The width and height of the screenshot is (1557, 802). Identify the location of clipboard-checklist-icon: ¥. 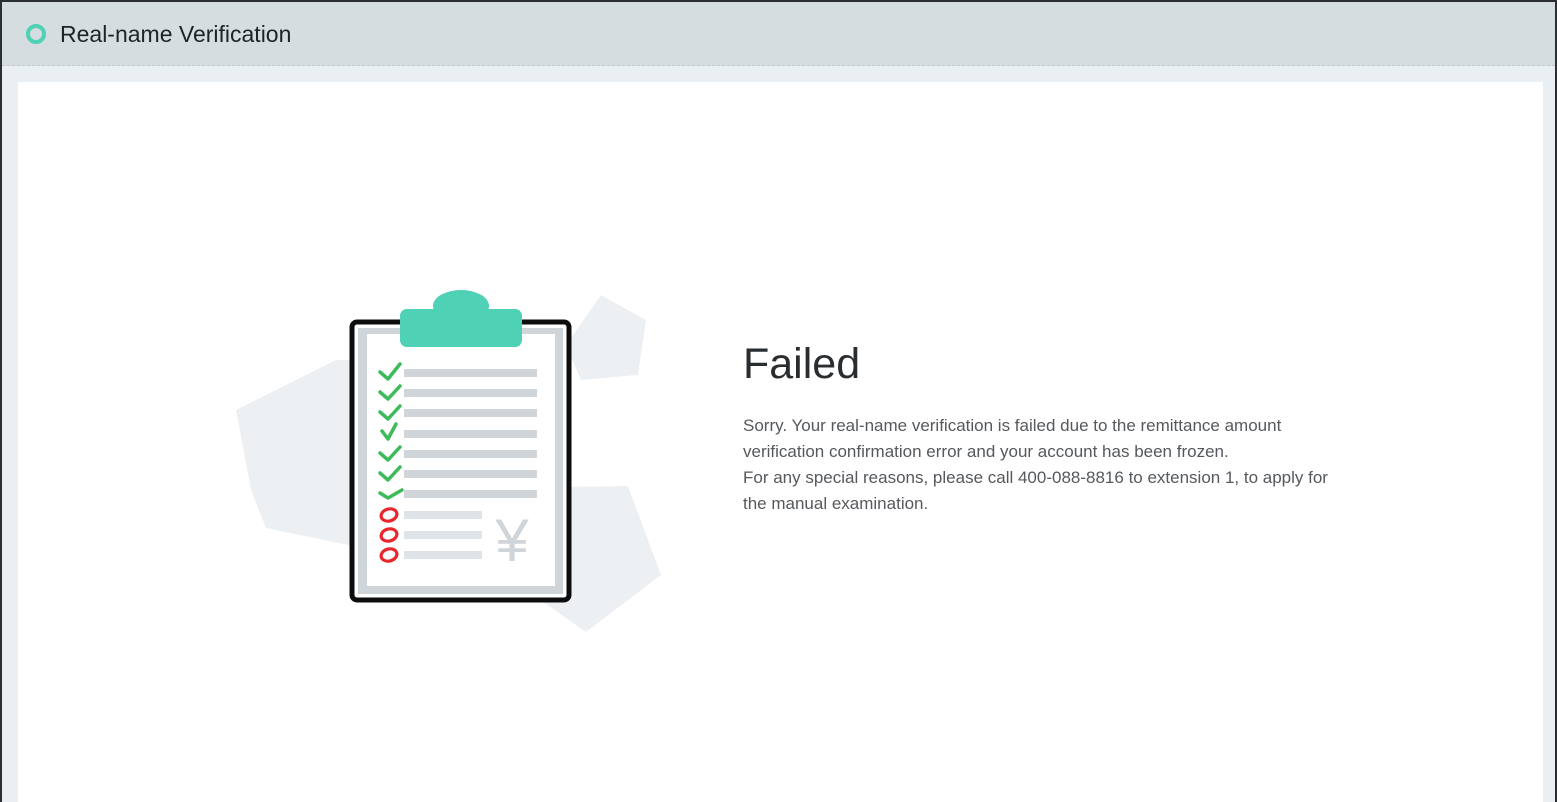
(448, 461).